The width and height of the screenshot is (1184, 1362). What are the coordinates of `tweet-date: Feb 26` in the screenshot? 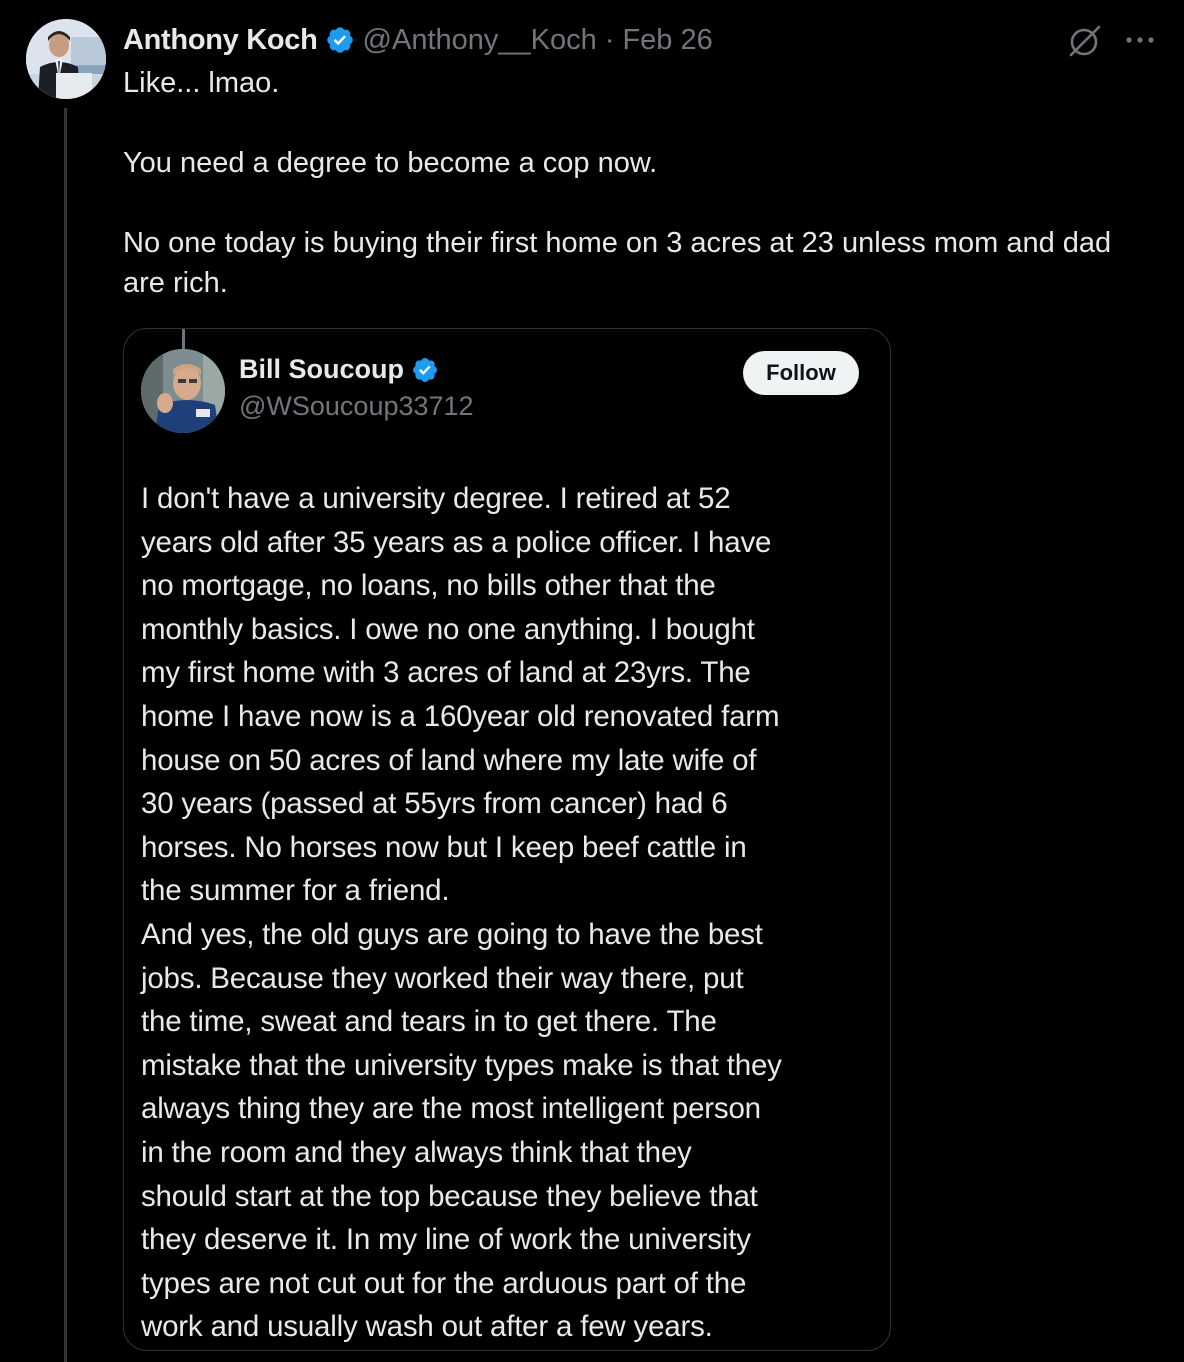 It's located at (667, 40).